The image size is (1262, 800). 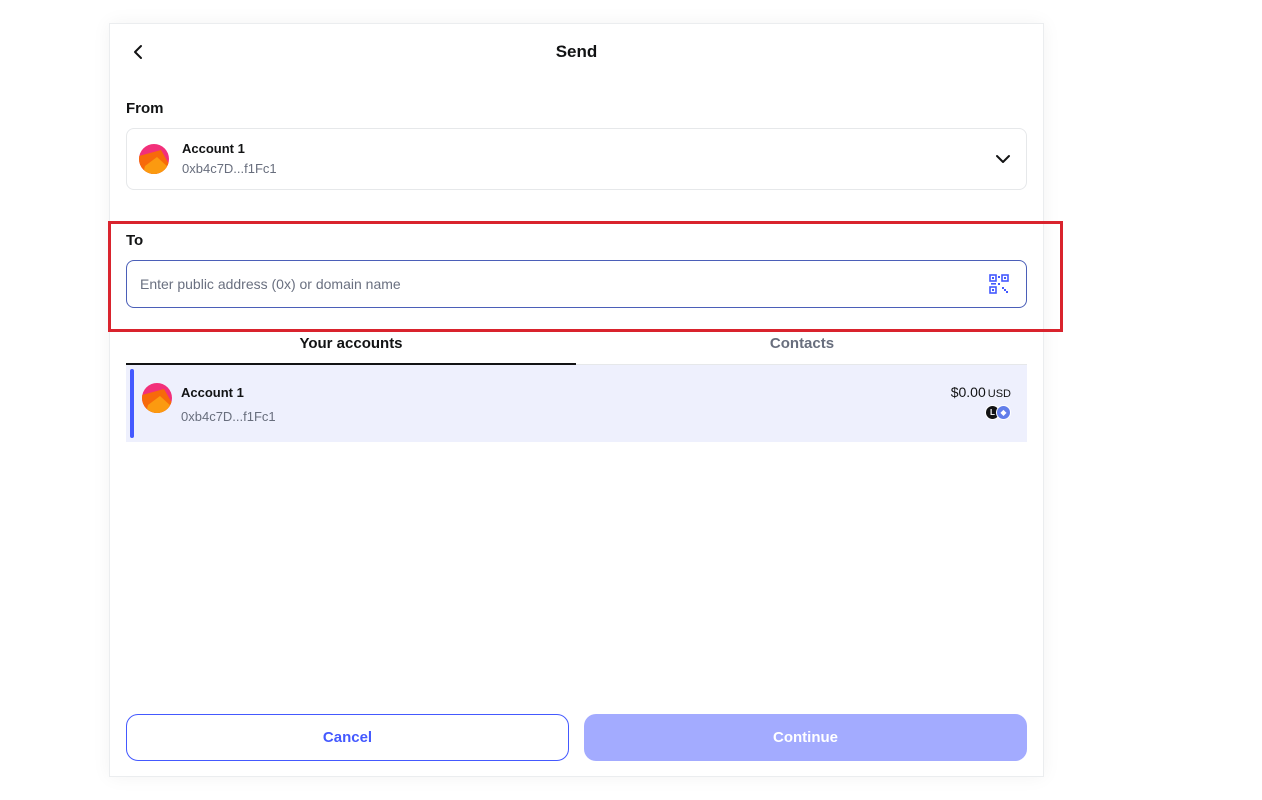 I want to click on network-icons: L ◆, so click(x=998, y=413).